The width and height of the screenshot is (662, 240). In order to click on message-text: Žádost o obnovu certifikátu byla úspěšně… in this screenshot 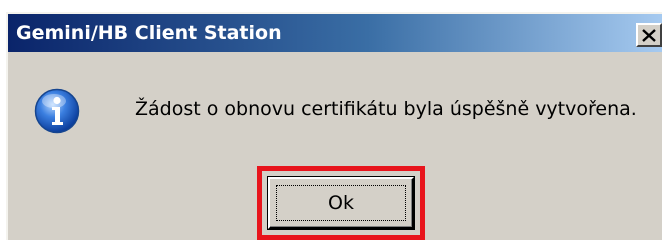, I will do `click(386, 109)`.